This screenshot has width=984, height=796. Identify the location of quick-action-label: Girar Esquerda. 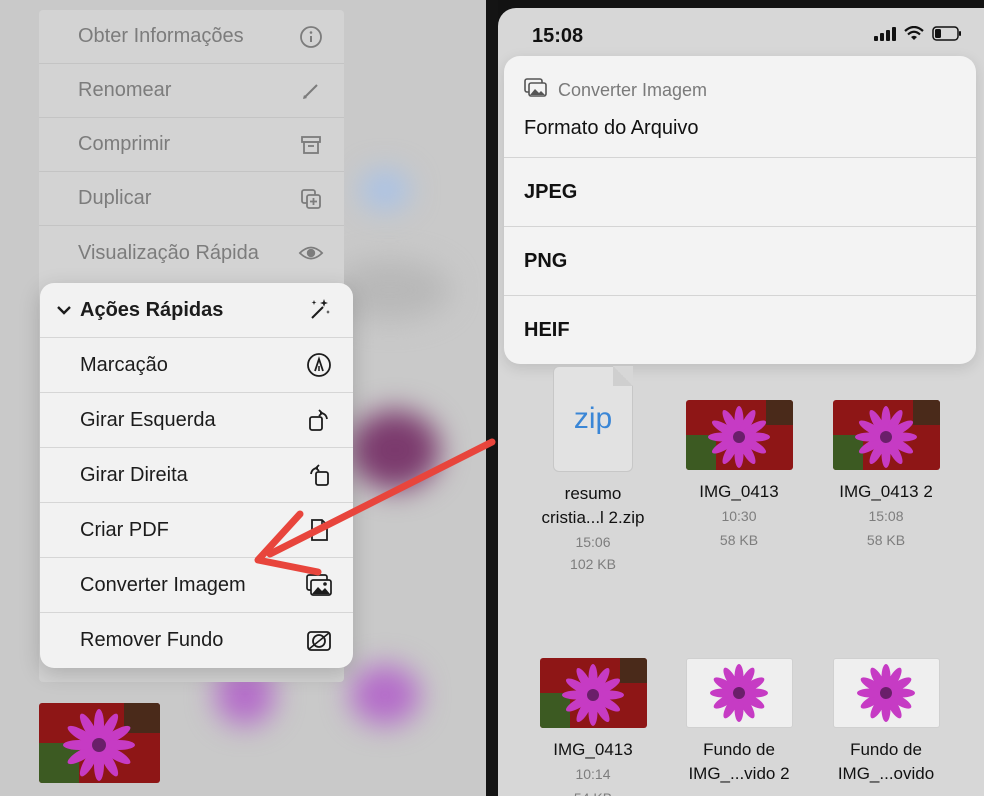
(148, 419).